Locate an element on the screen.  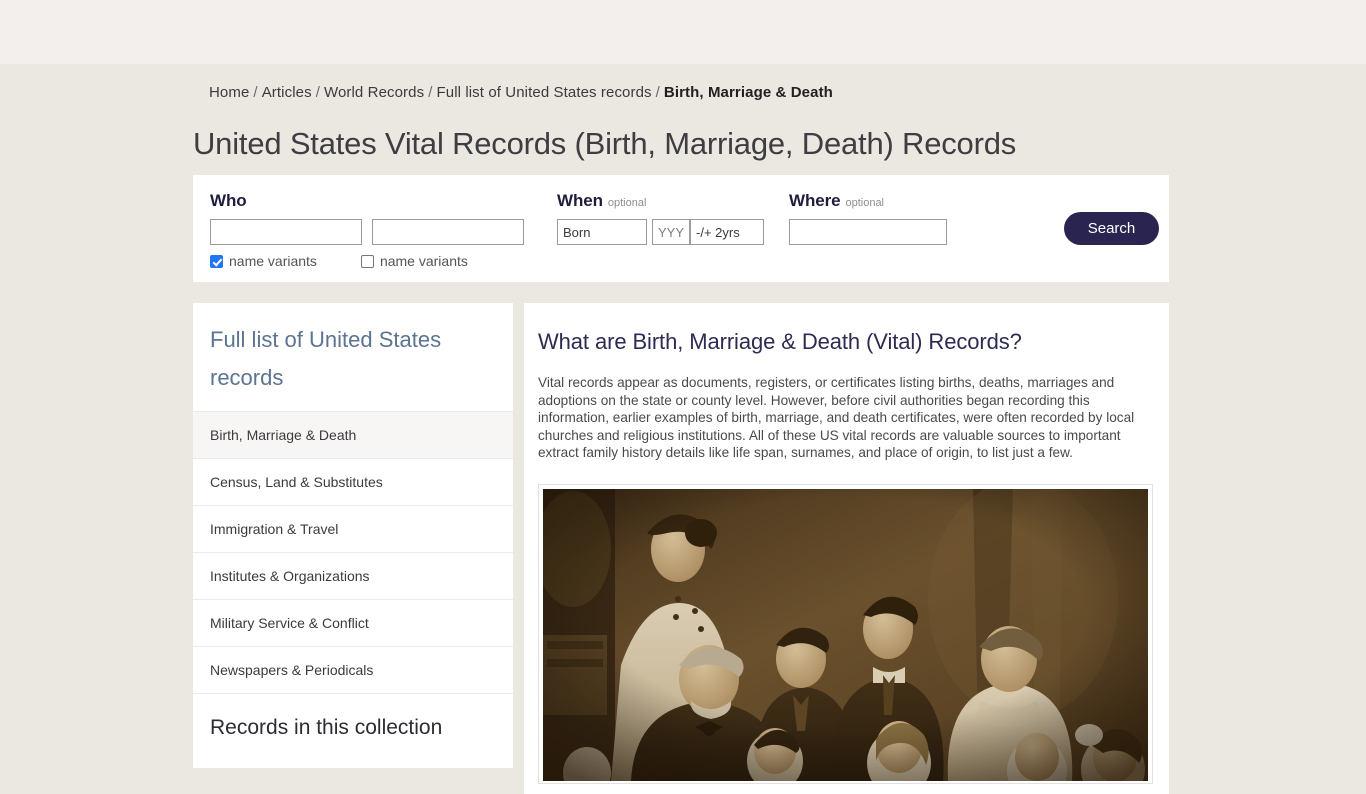
sidebar-sub-heading: Records in this collection is located at coordinates (353, 721).